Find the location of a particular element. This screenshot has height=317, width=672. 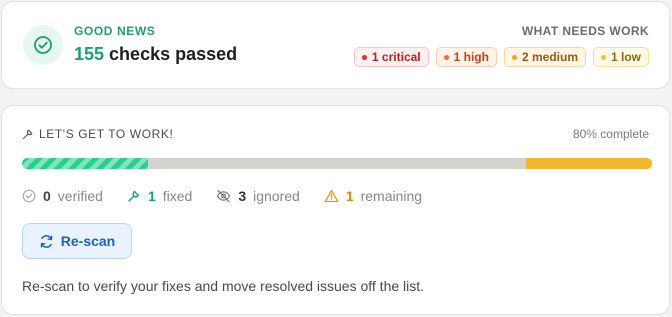

medium-badge-label: 2 medium is located at coordinates (549, 57).